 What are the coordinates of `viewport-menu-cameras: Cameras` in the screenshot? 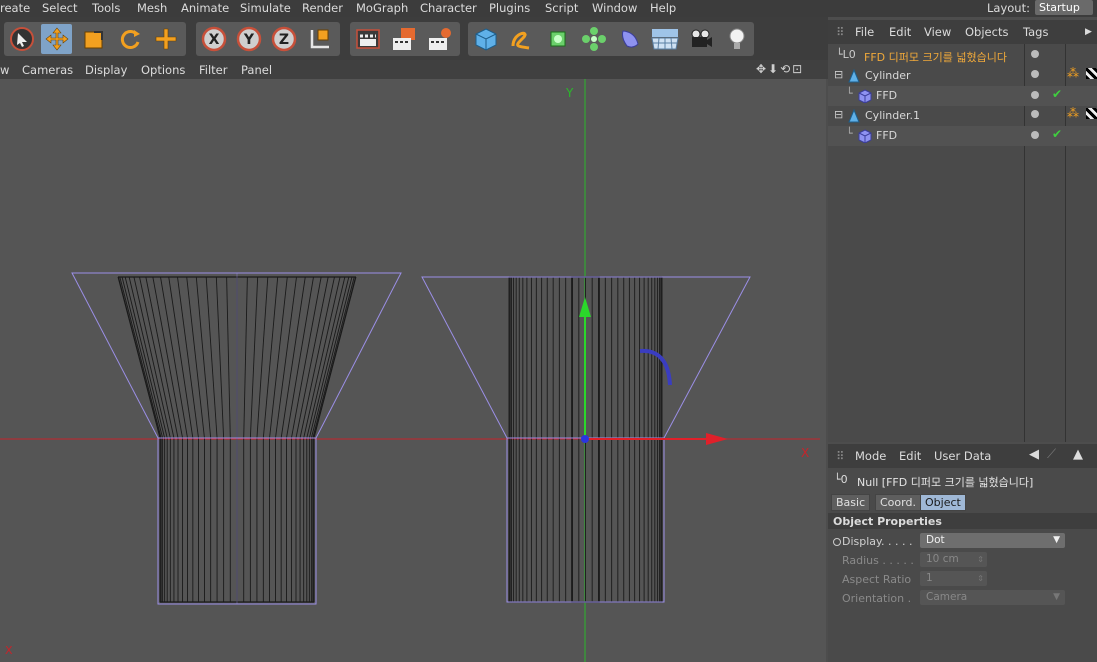 It's located at (47, 70).